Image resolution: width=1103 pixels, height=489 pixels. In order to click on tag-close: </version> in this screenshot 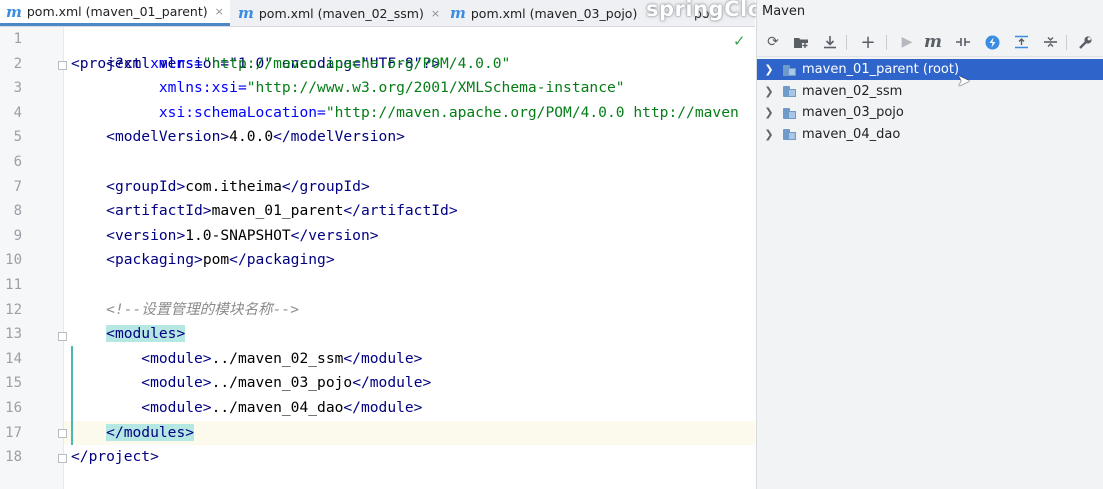, I will do `click(334, 235)`.